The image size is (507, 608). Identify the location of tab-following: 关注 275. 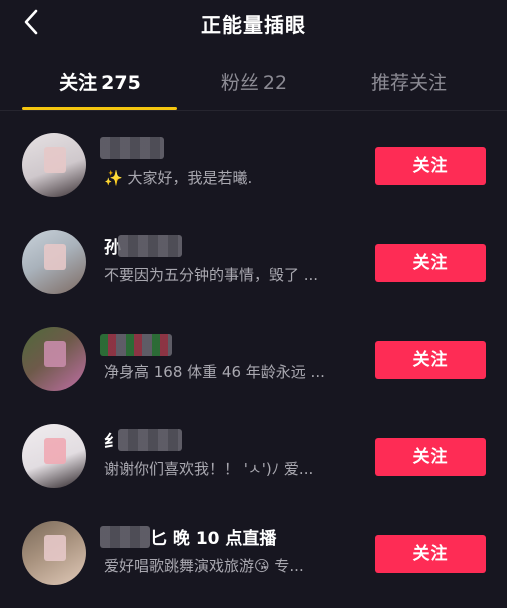
(100, 81).